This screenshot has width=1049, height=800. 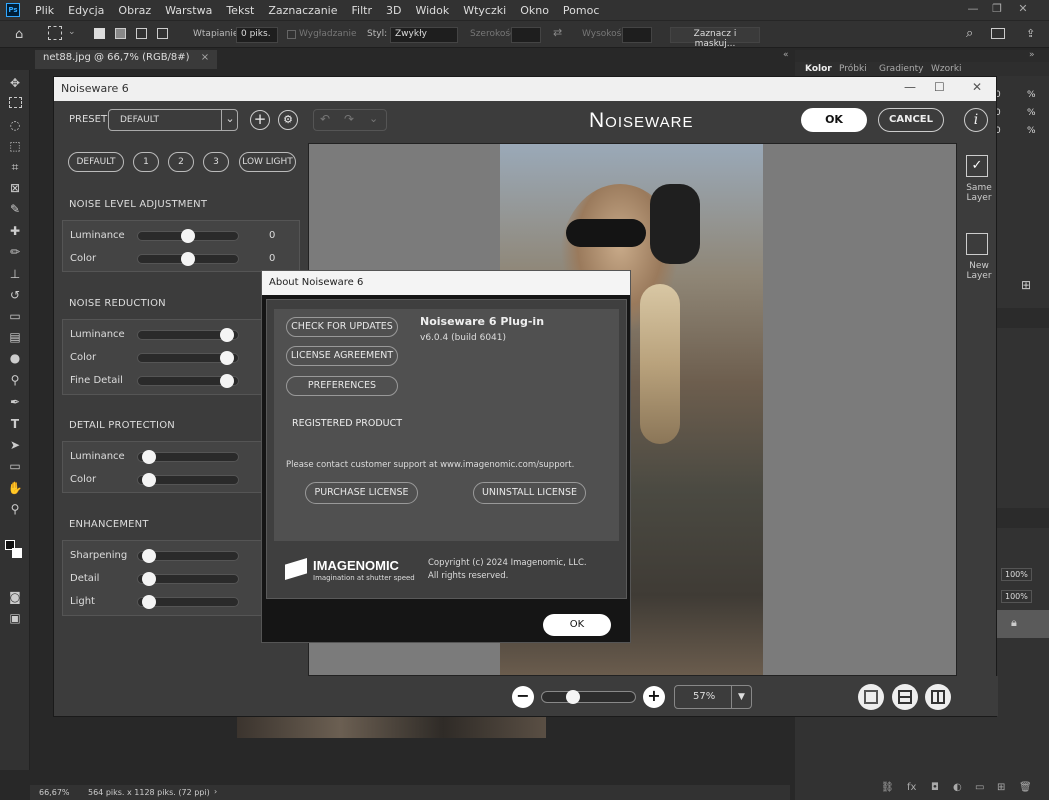 What do you see at coordinates (1025, 787) in the screenshot?
I see `trash-icon: 🗑︎` at bounding box center [1025, 787].